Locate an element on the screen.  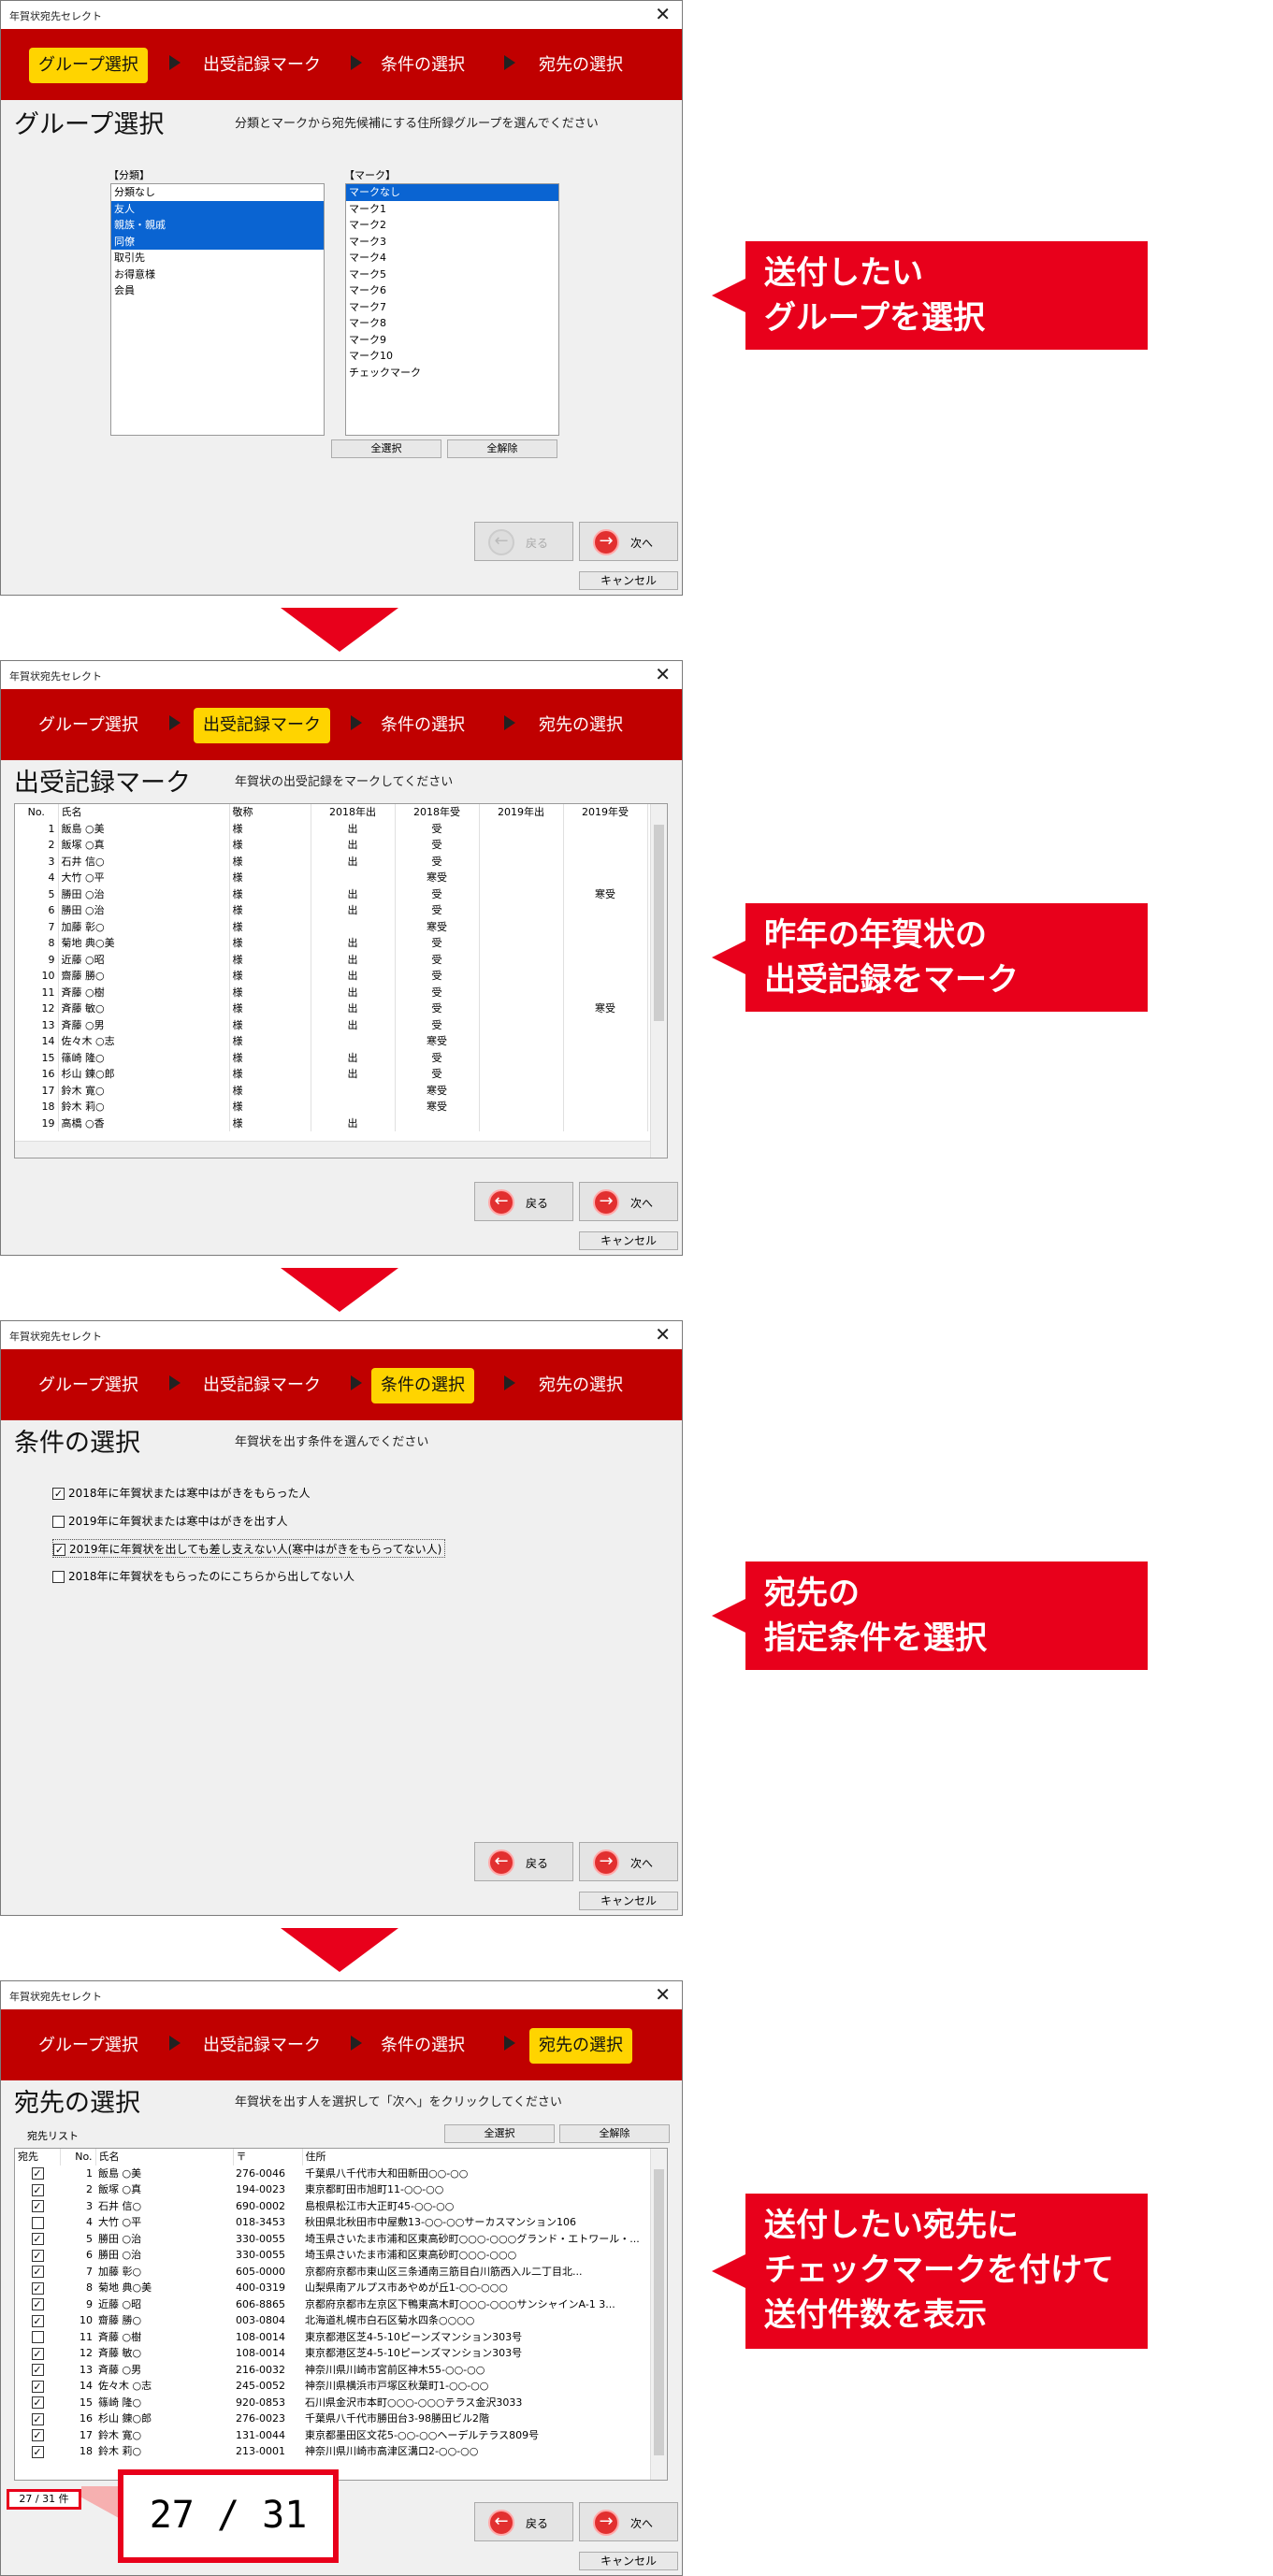
mark-item: マーク10 is located at coordinates (452, 356).